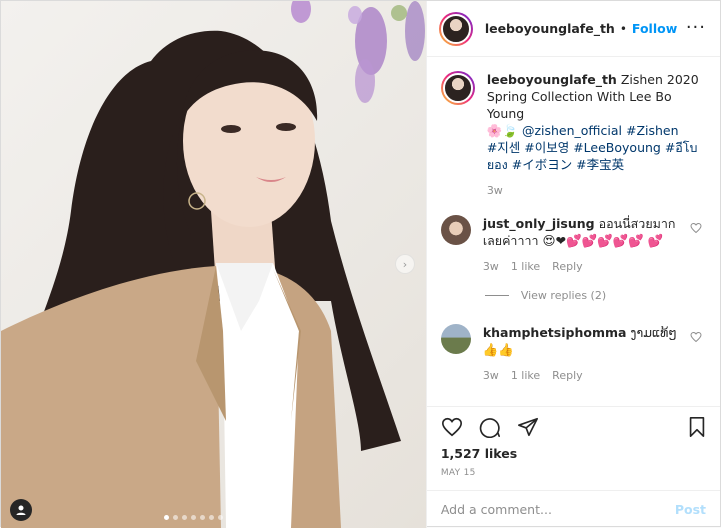 This screenshot has height=528, width=721. I want to click on avatar, so click(455, 28).